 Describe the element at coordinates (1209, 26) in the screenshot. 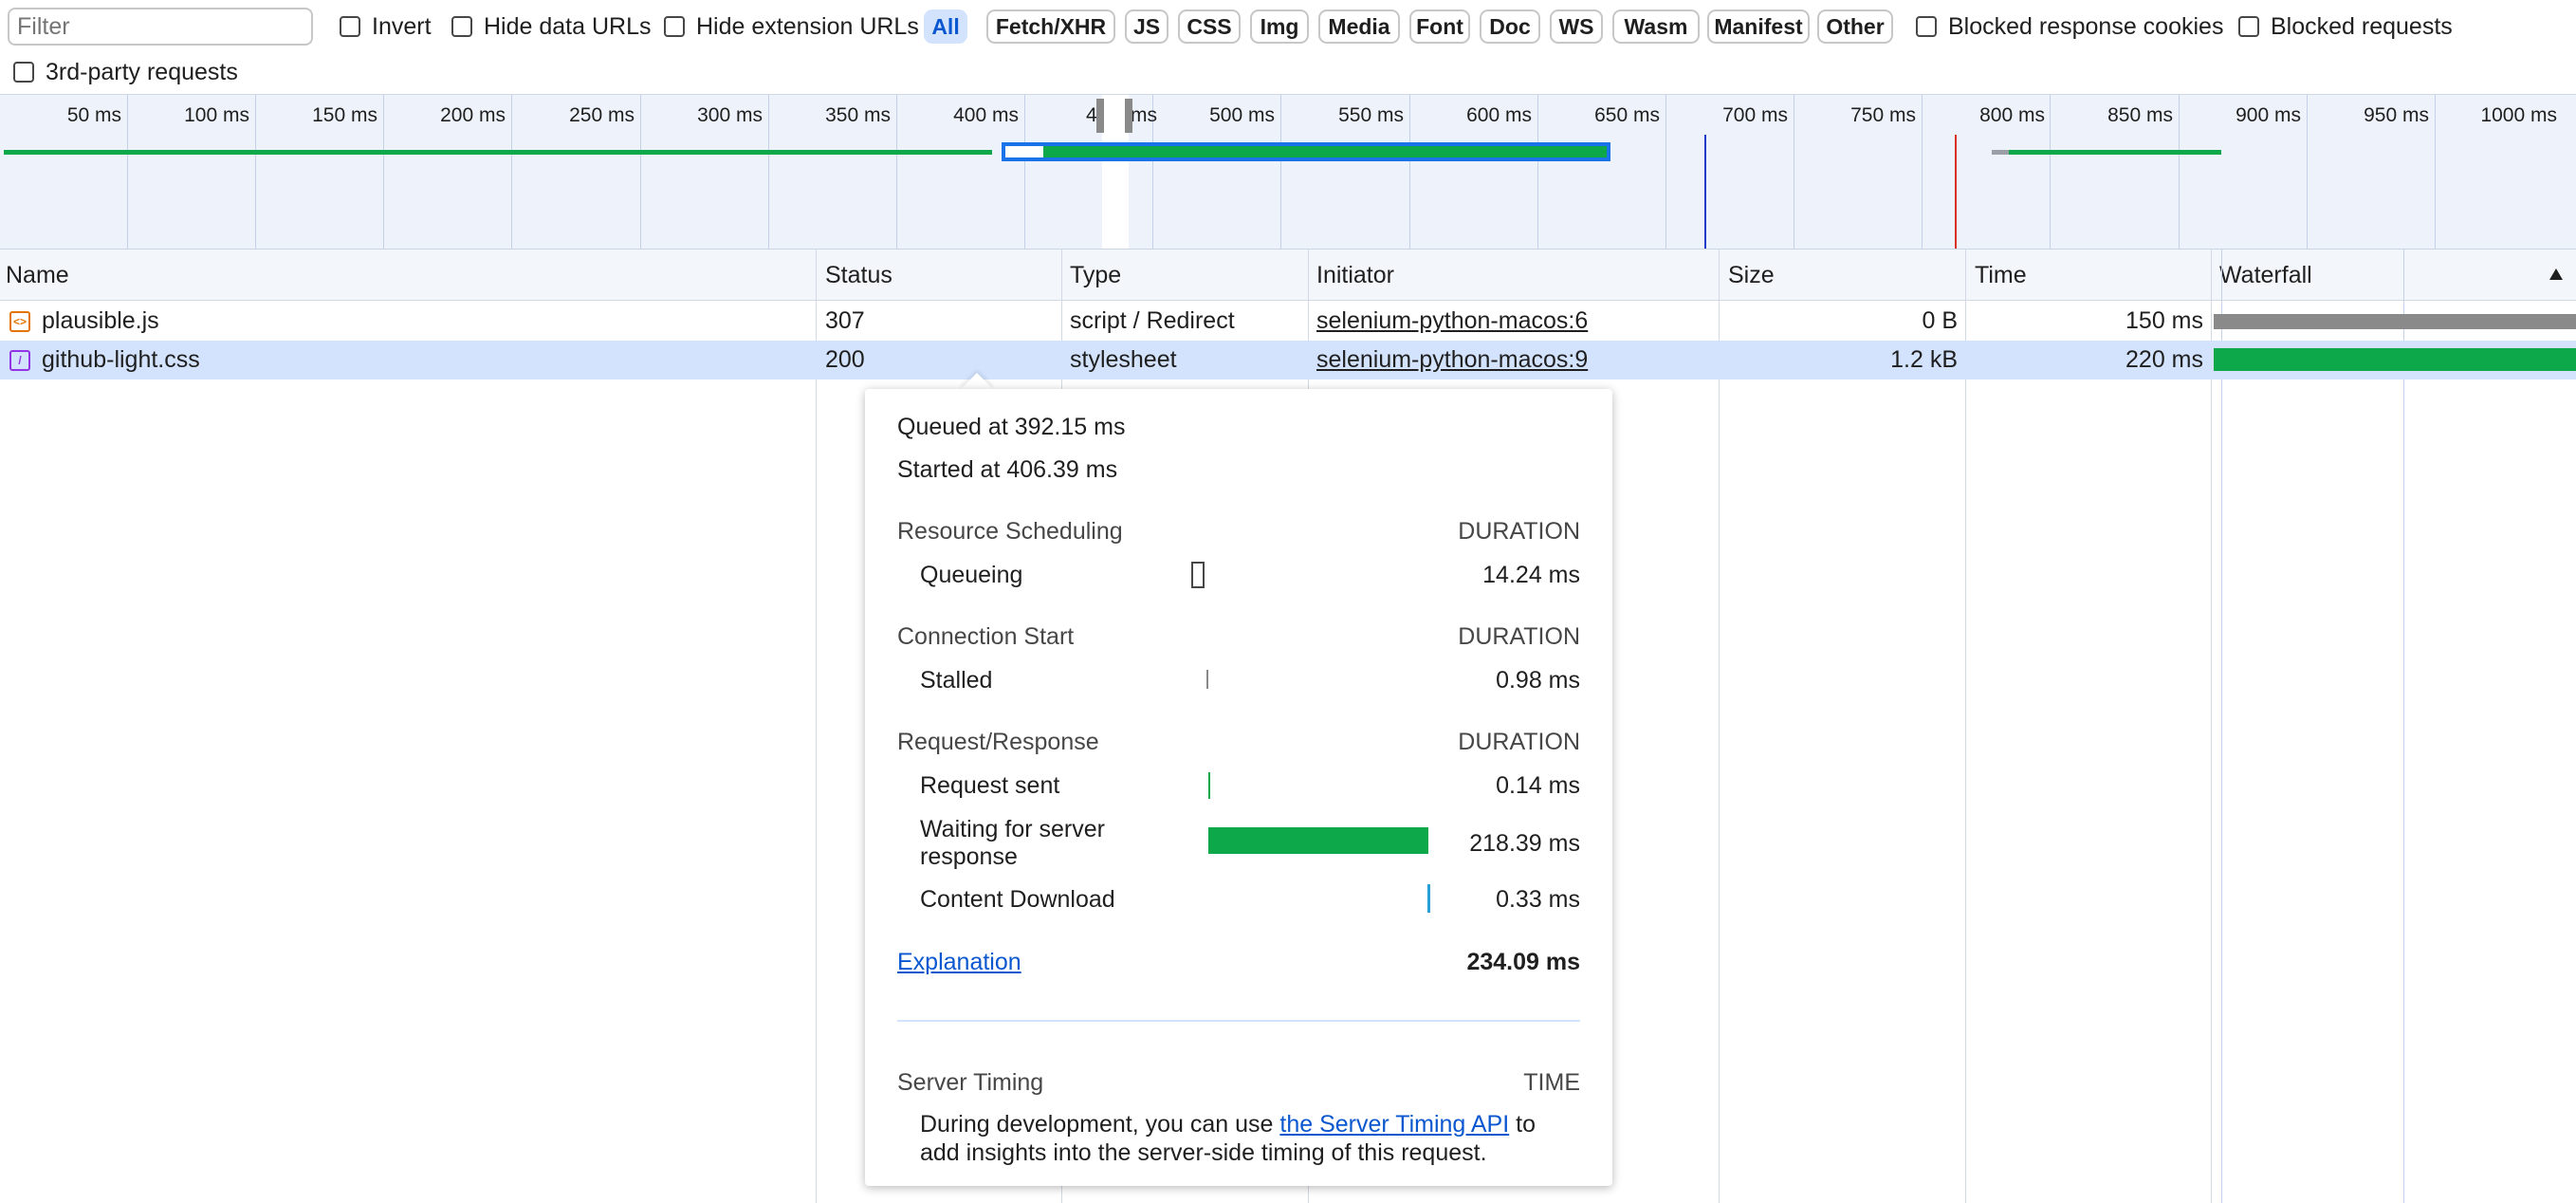

I see `type-filter-css: CSS` at that location.